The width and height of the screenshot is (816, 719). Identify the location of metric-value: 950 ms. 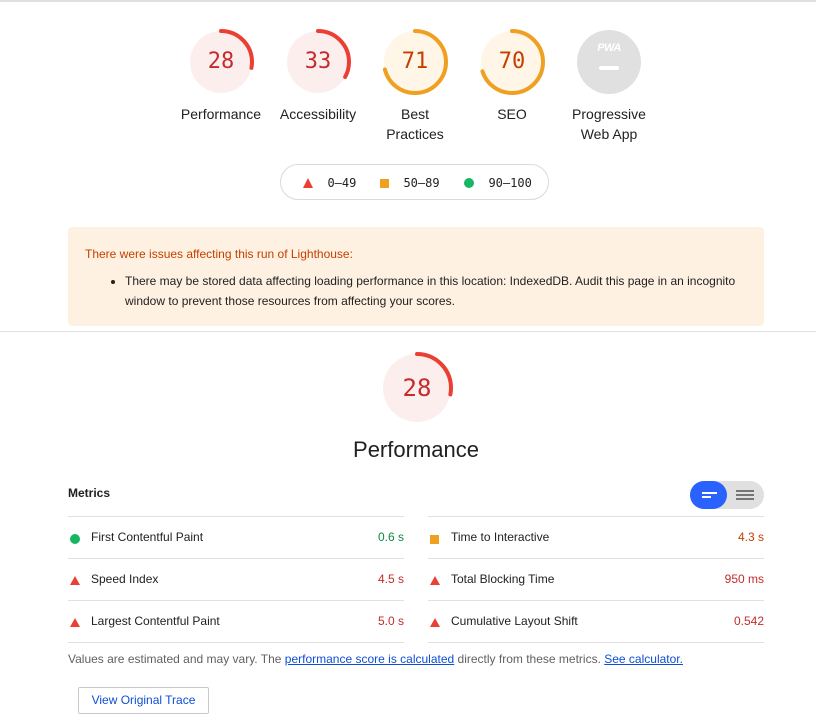
(744, 579).